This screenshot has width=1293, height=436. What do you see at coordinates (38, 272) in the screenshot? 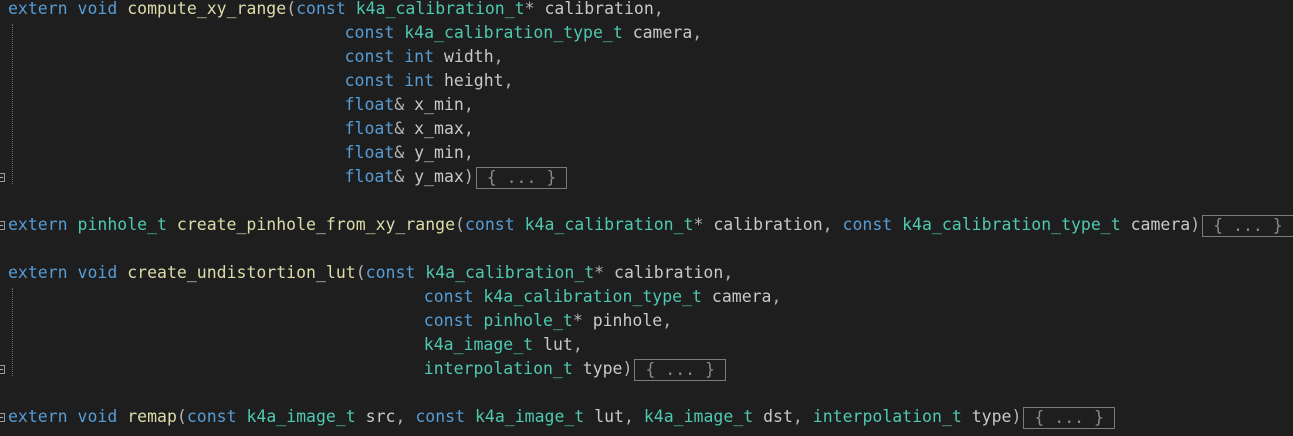
I see `code-token: extern` at bounding box center [38, 272].